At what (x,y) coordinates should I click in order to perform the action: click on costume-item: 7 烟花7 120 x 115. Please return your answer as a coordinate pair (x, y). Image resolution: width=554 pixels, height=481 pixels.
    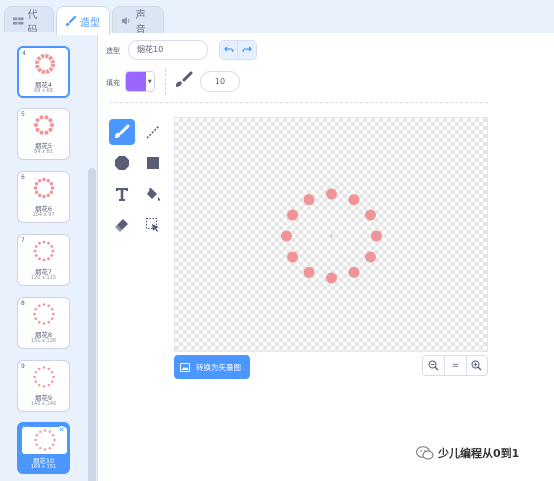
    Looking at the image, I should click on (43, 260).